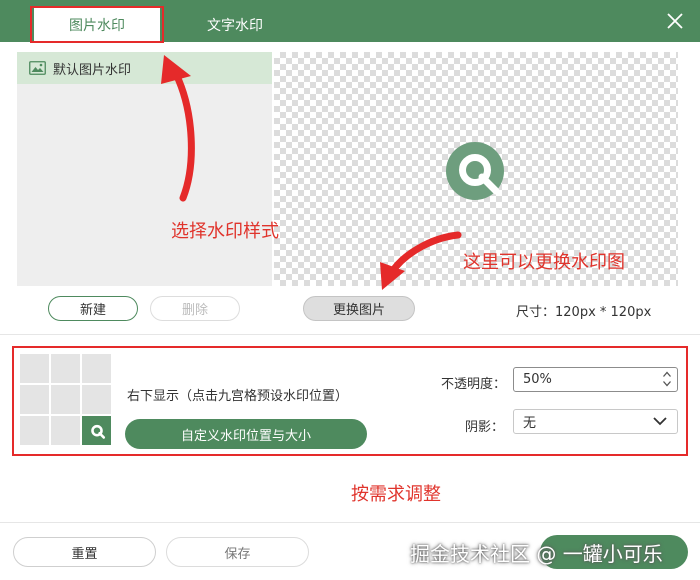 The image size is (700, 580). What do you see at coordinates (475, 171) in the screenshot?
I see `watermark-logo-icon` at bounding box center [475, 171].